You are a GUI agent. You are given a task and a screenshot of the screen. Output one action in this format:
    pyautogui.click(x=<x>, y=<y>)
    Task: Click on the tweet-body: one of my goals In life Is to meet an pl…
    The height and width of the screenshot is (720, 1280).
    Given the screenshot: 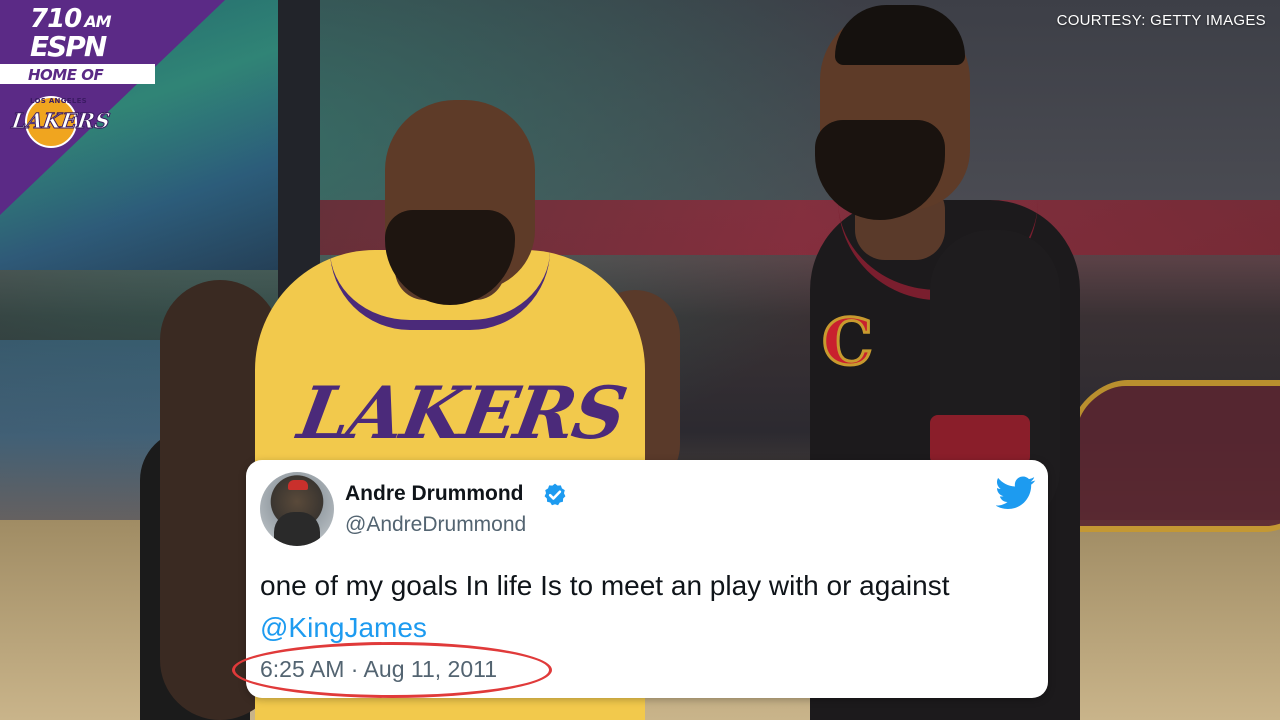 What is the action you would take?
    pyautogui.click(x=645, y=607)
    